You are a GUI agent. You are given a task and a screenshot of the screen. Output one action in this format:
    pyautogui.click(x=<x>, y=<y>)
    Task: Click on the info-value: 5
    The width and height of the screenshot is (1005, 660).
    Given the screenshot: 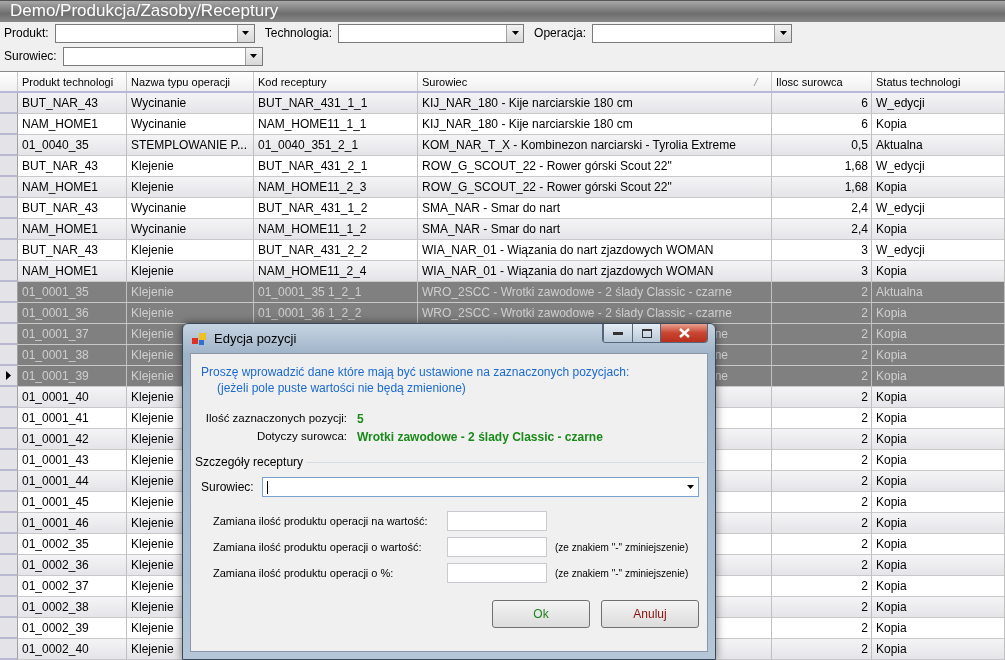 What is the action you would take?
    pyautogui.click(x=360, y=419)
    